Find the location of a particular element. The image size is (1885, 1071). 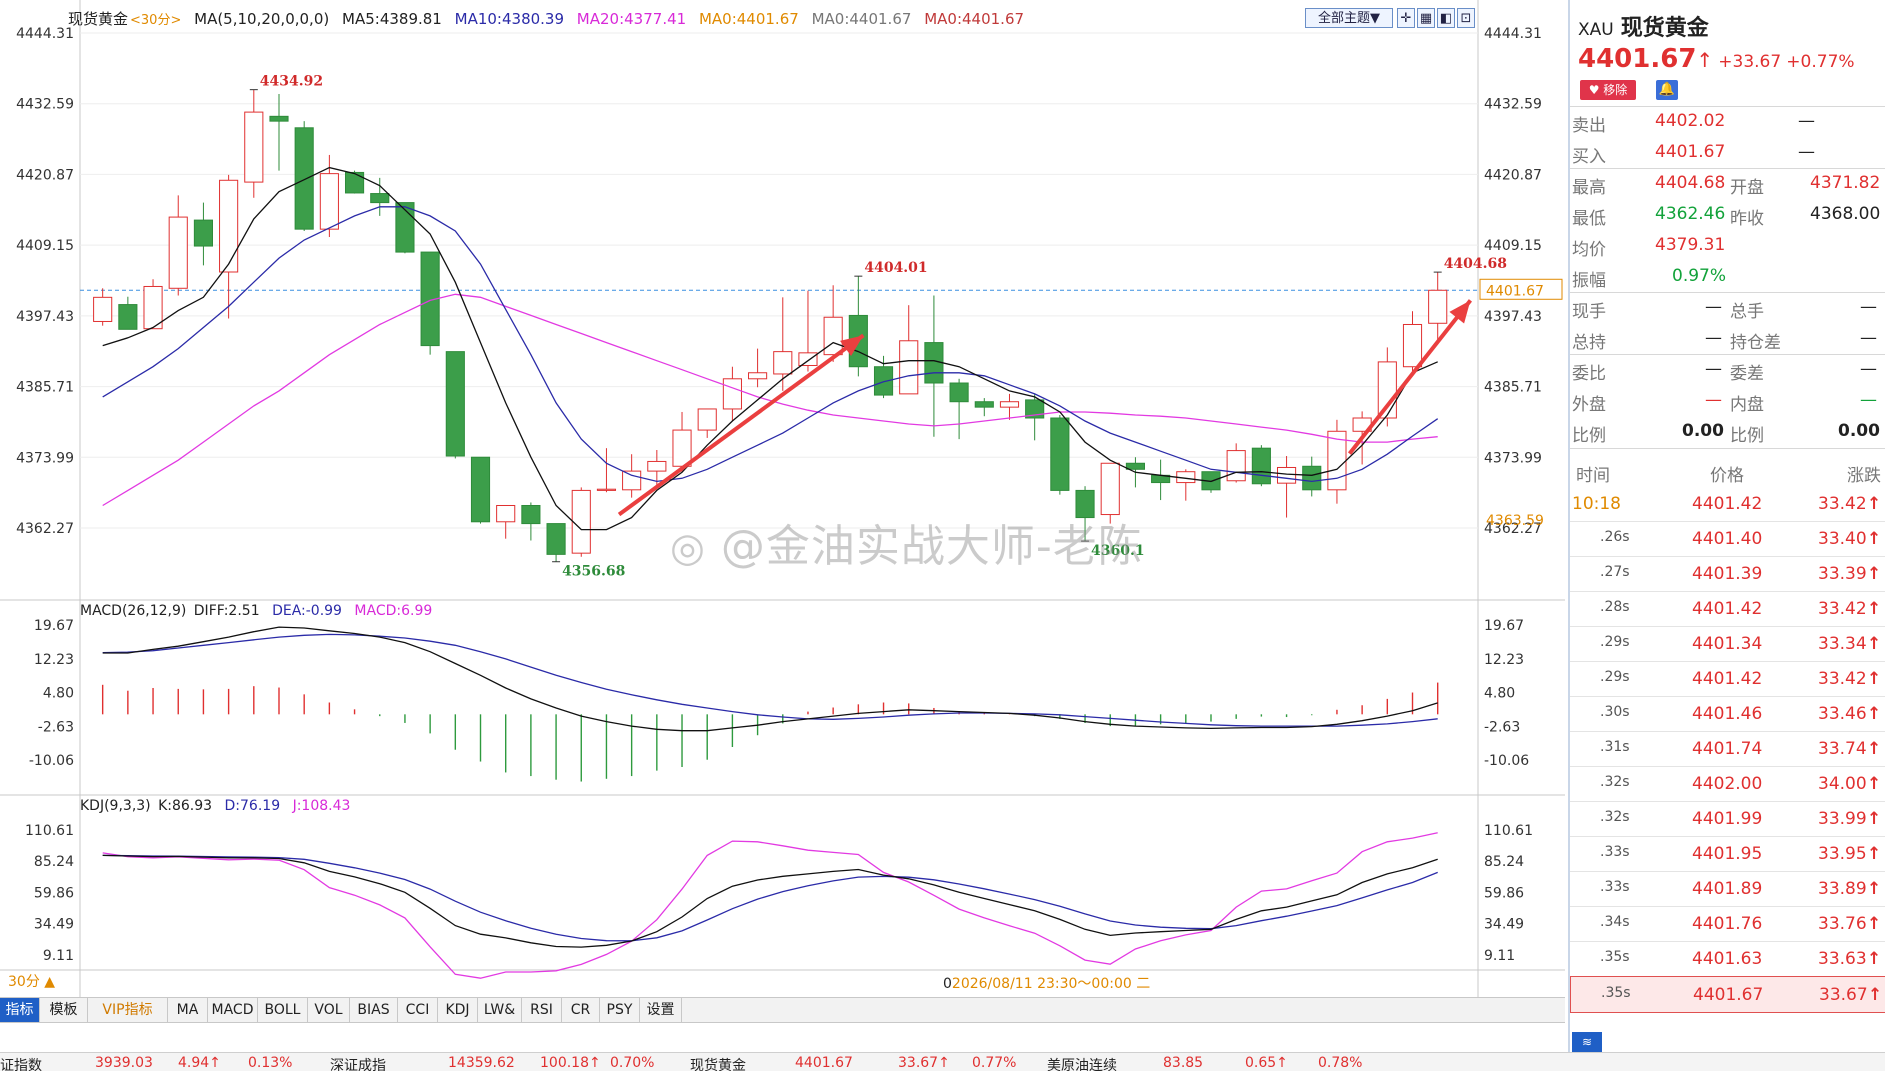

total-volume-value: — is located at coordinates (1868, 307).